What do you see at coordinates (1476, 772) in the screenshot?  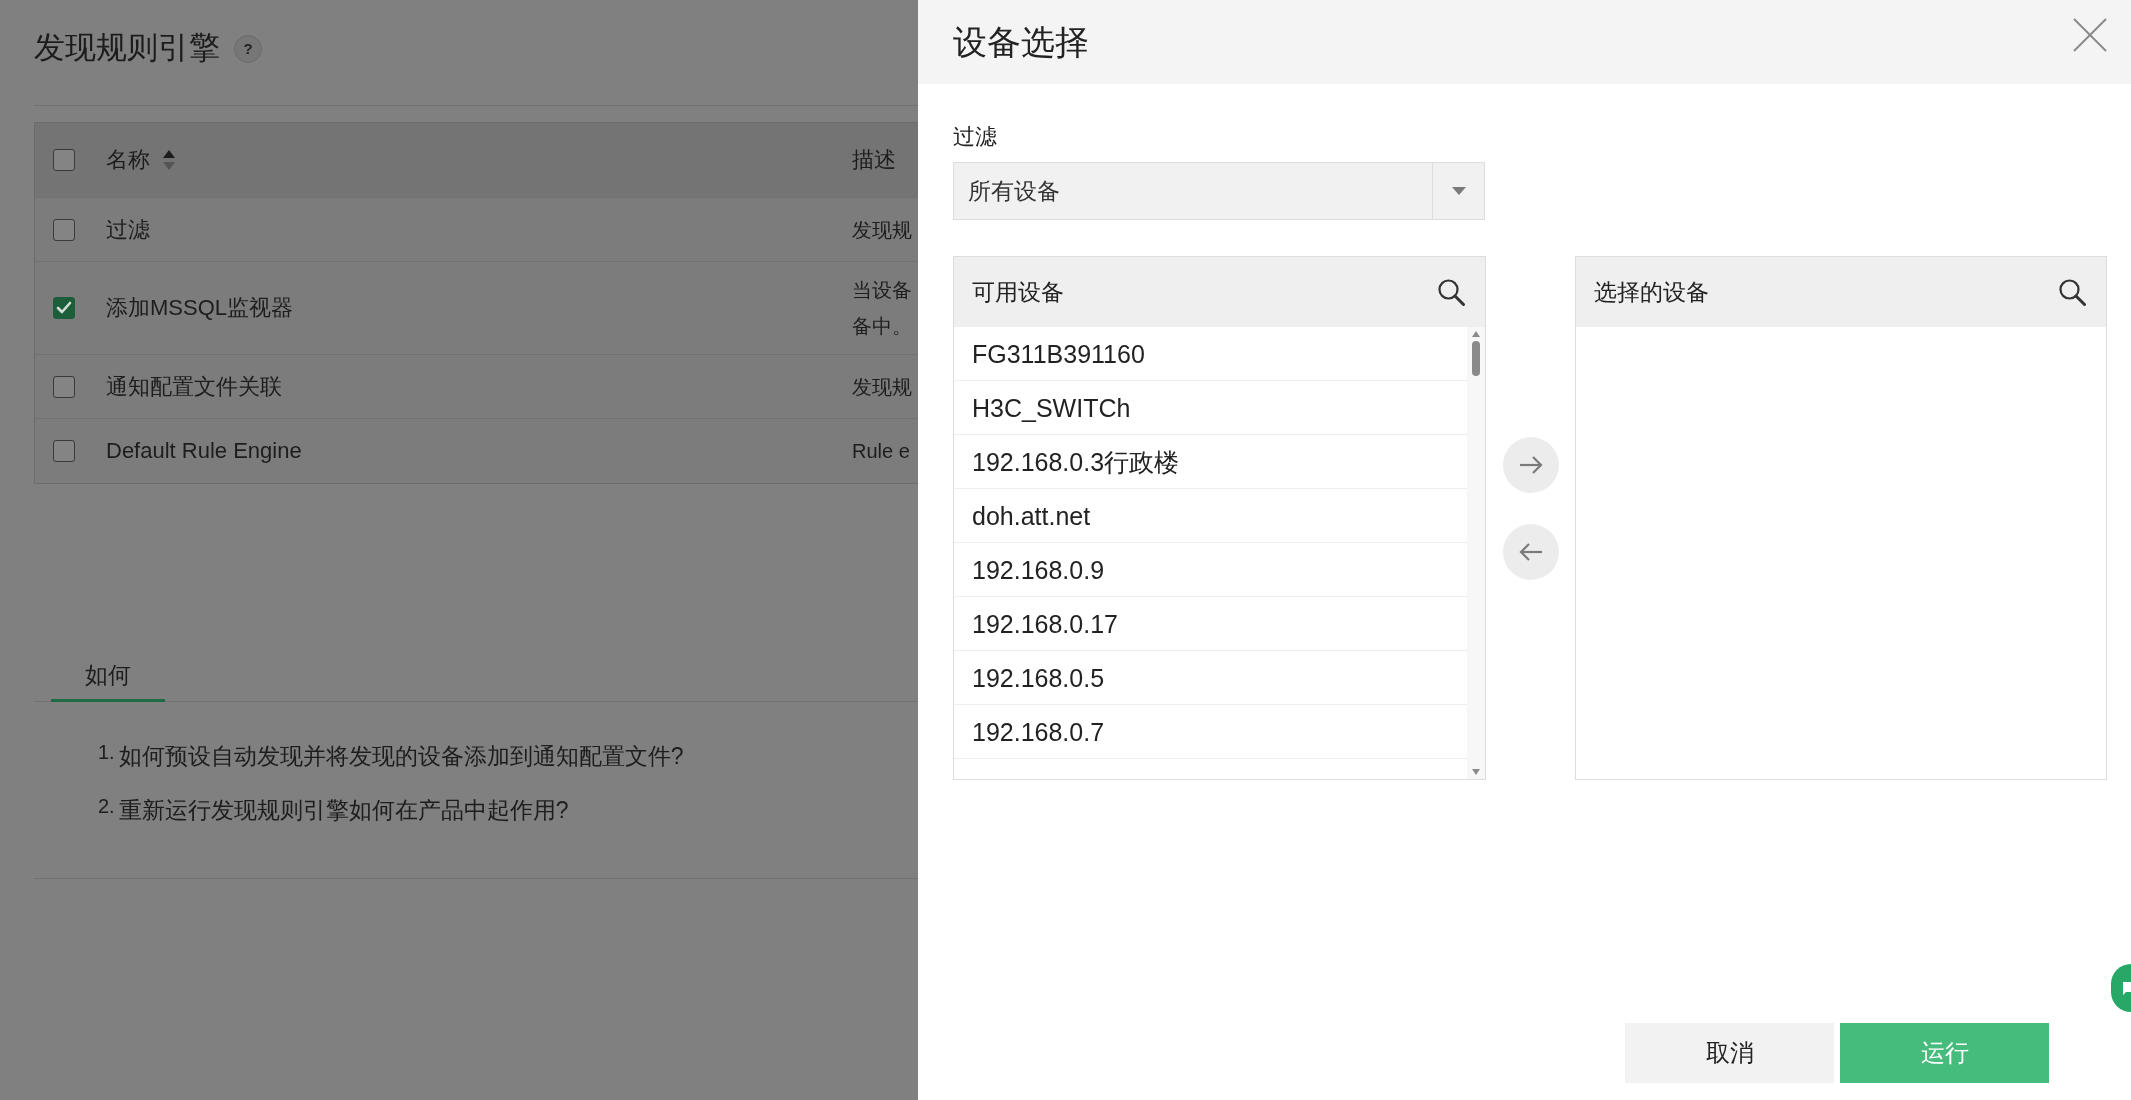 I see `scroll-down-icon` at bounding box center [1476, 772].